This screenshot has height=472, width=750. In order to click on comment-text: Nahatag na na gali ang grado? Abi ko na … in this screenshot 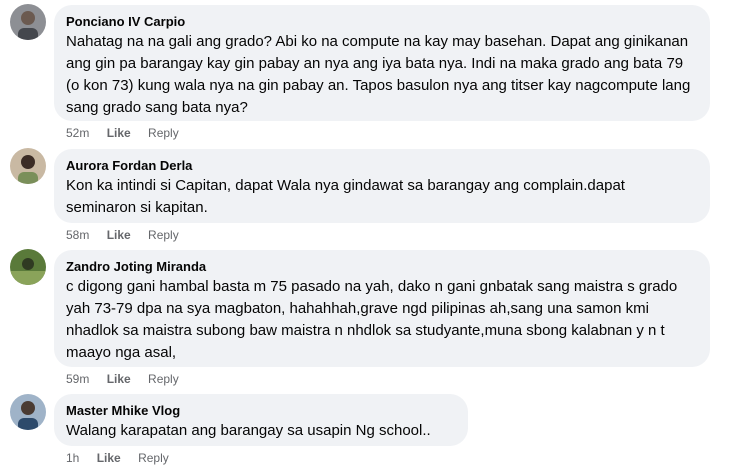, I will do `click(378, 74)`.